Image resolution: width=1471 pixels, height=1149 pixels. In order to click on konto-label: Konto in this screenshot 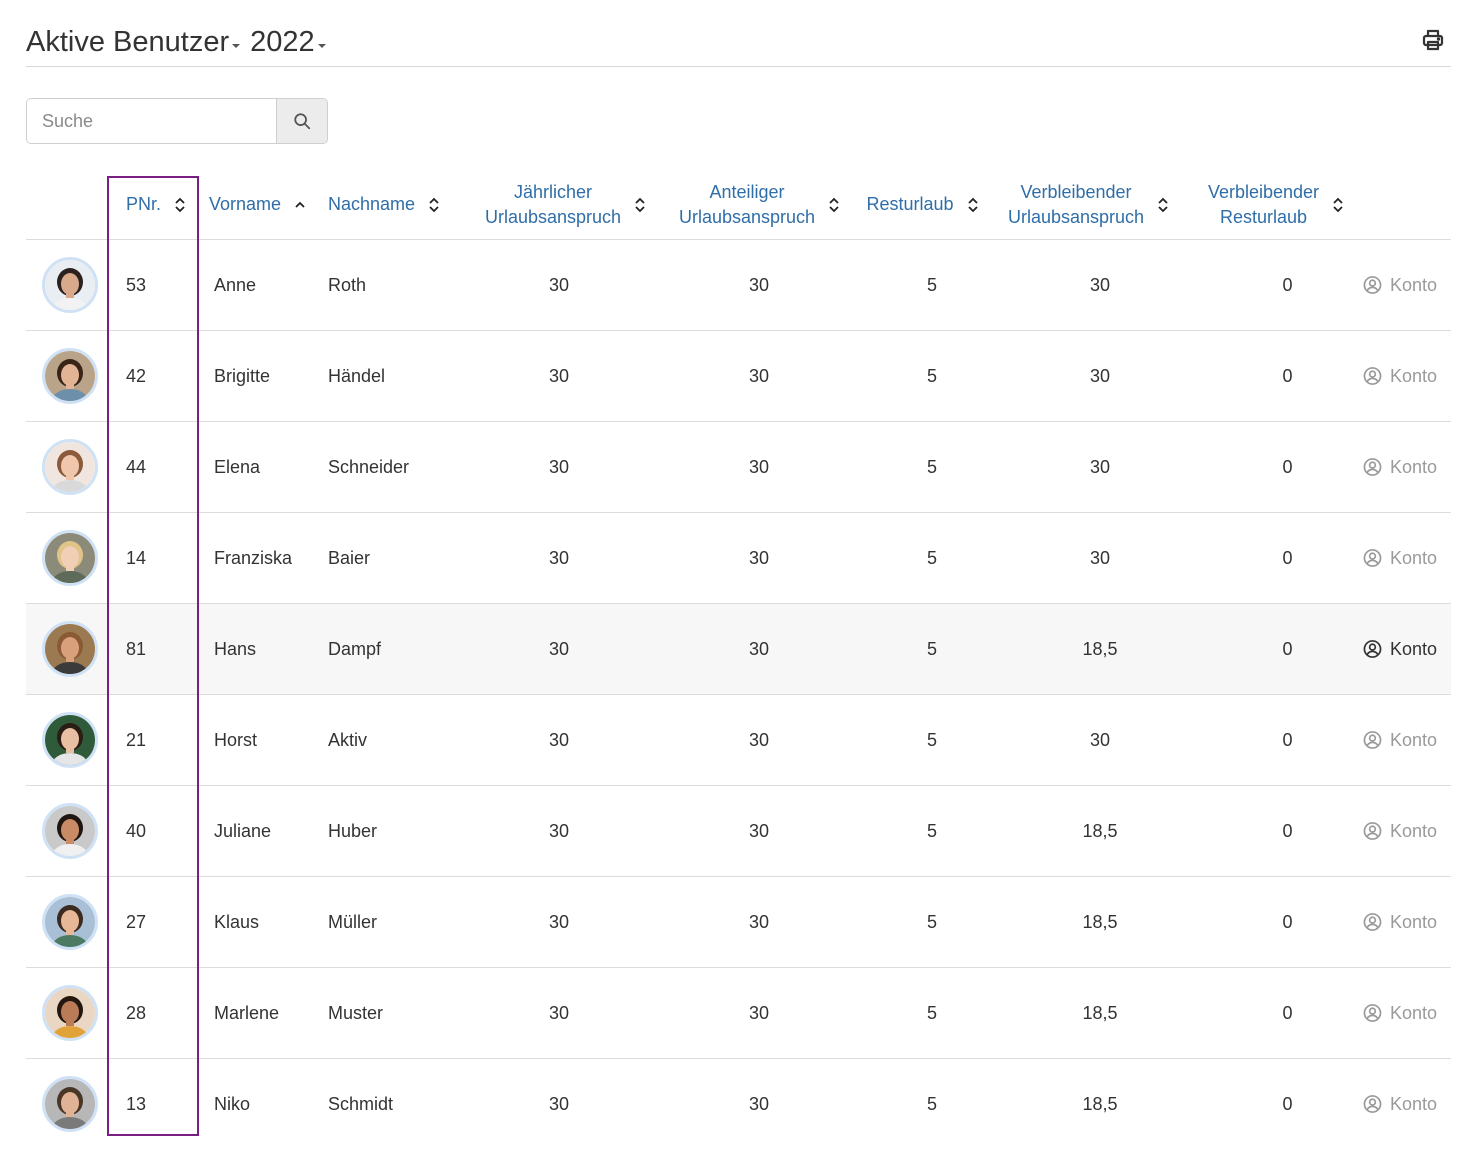, I will do `click(1413, 1012)`.